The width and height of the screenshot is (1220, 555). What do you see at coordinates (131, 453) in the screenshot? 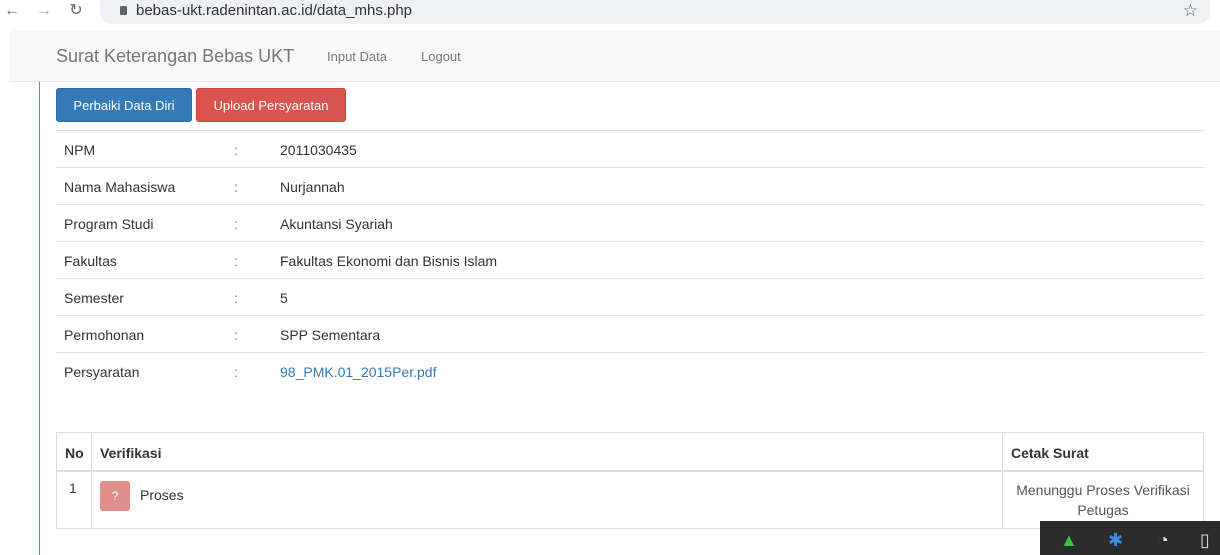
I see `header-verifikasi: Verifikasi` at bounding box center [131, 453].